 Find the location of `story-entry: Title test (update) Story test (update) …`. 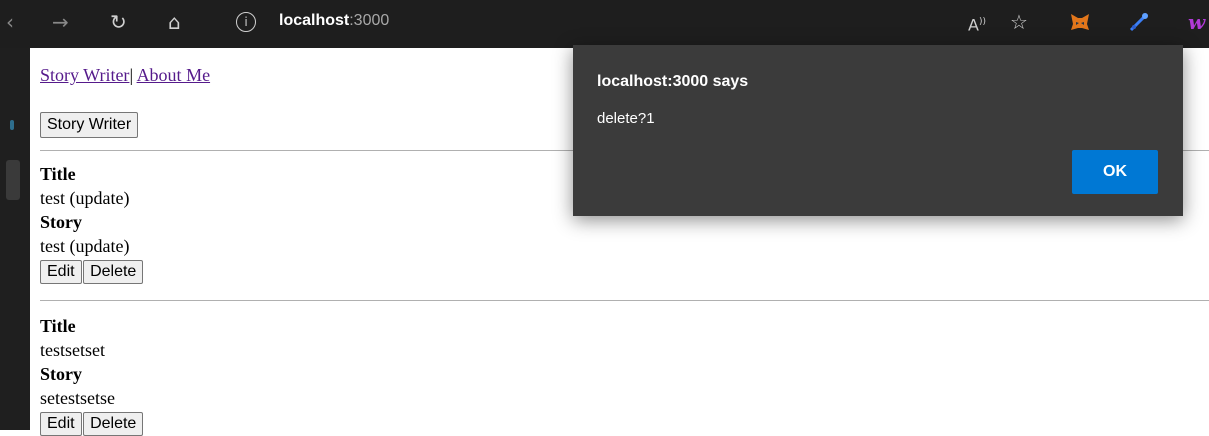

story-entry: Title test (update) Story test (update) … is located at coordinates (92, 223).